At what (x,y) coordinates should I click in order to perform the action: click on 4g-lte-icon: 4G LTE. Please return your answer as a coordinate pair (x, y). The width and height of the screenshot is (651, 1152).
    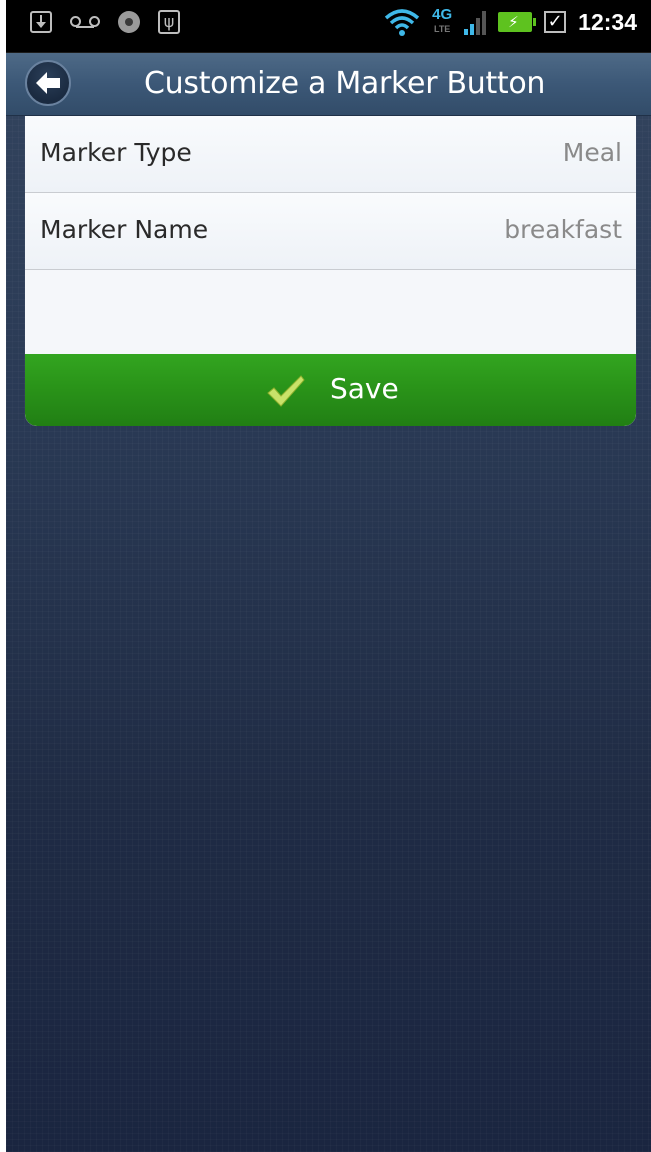
    Looking at the image, I should click on (442, 21).